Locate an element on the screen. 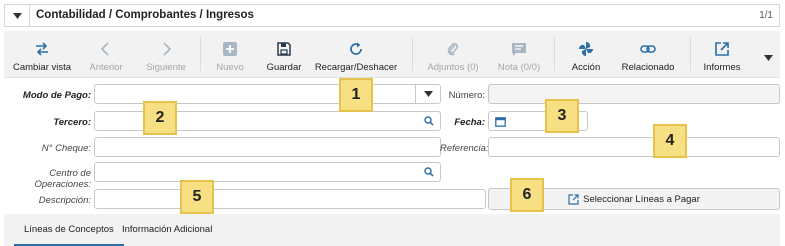 The height and width of the screenshot is (246, 785). note-icon is located at coordinates (519, 45).